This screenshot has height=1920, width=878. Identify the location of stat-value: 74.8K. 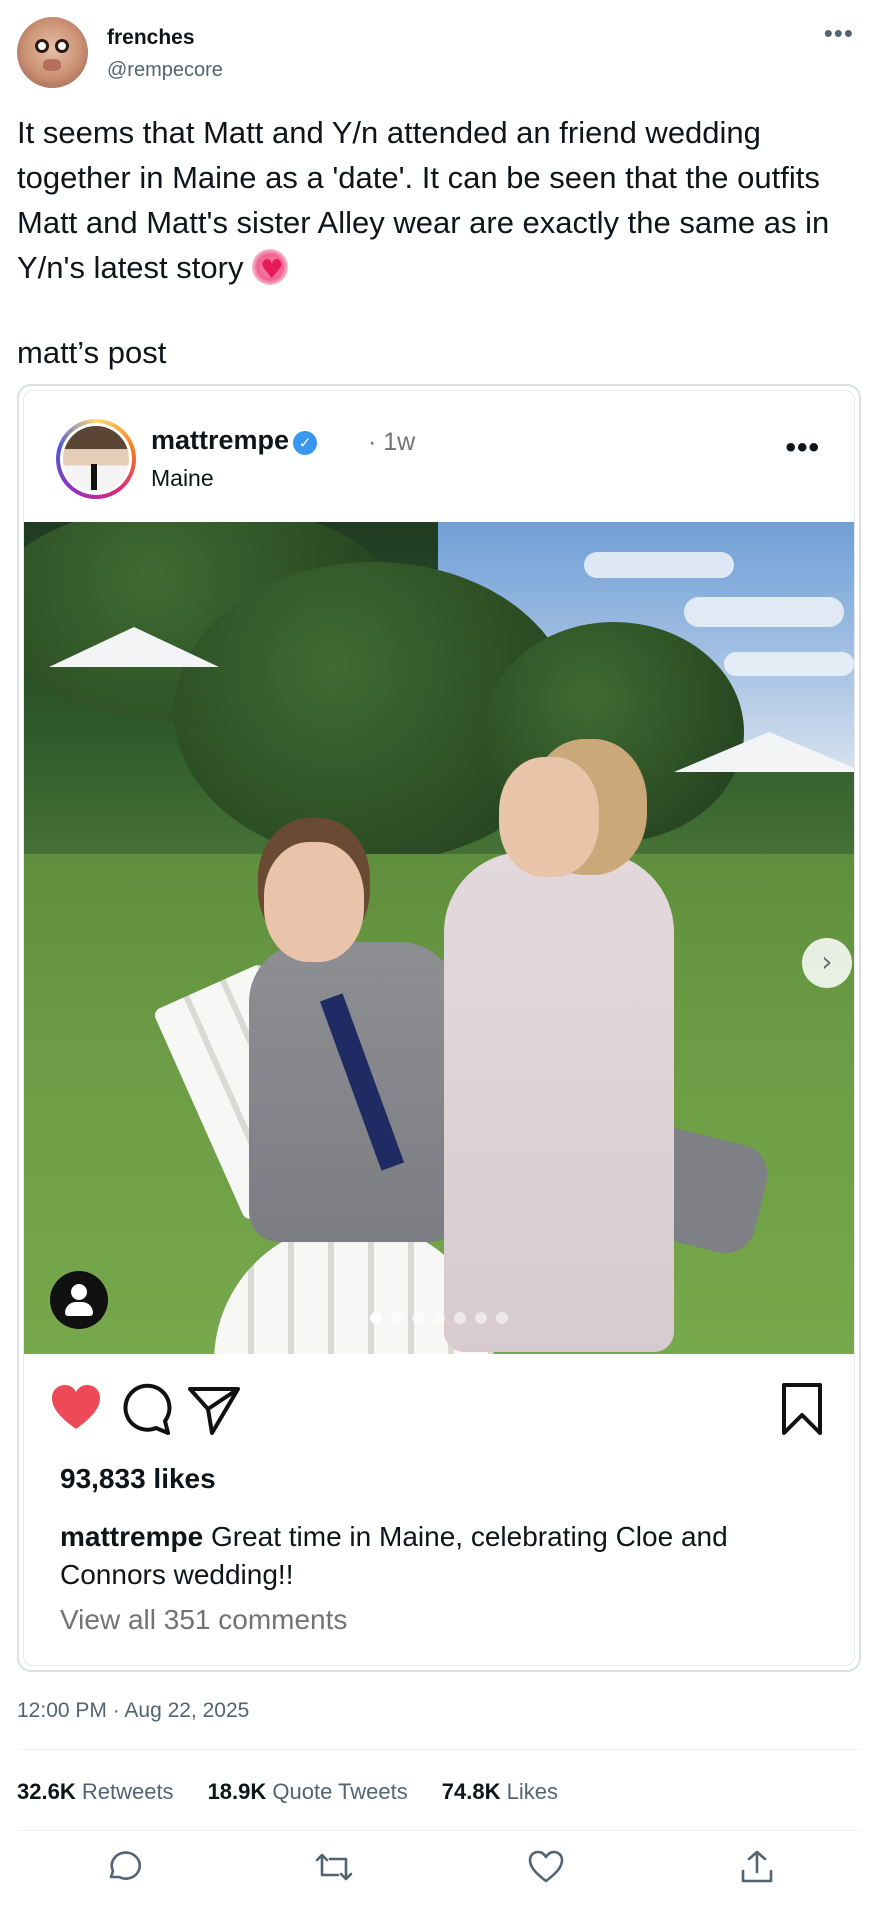
(471, 1791).